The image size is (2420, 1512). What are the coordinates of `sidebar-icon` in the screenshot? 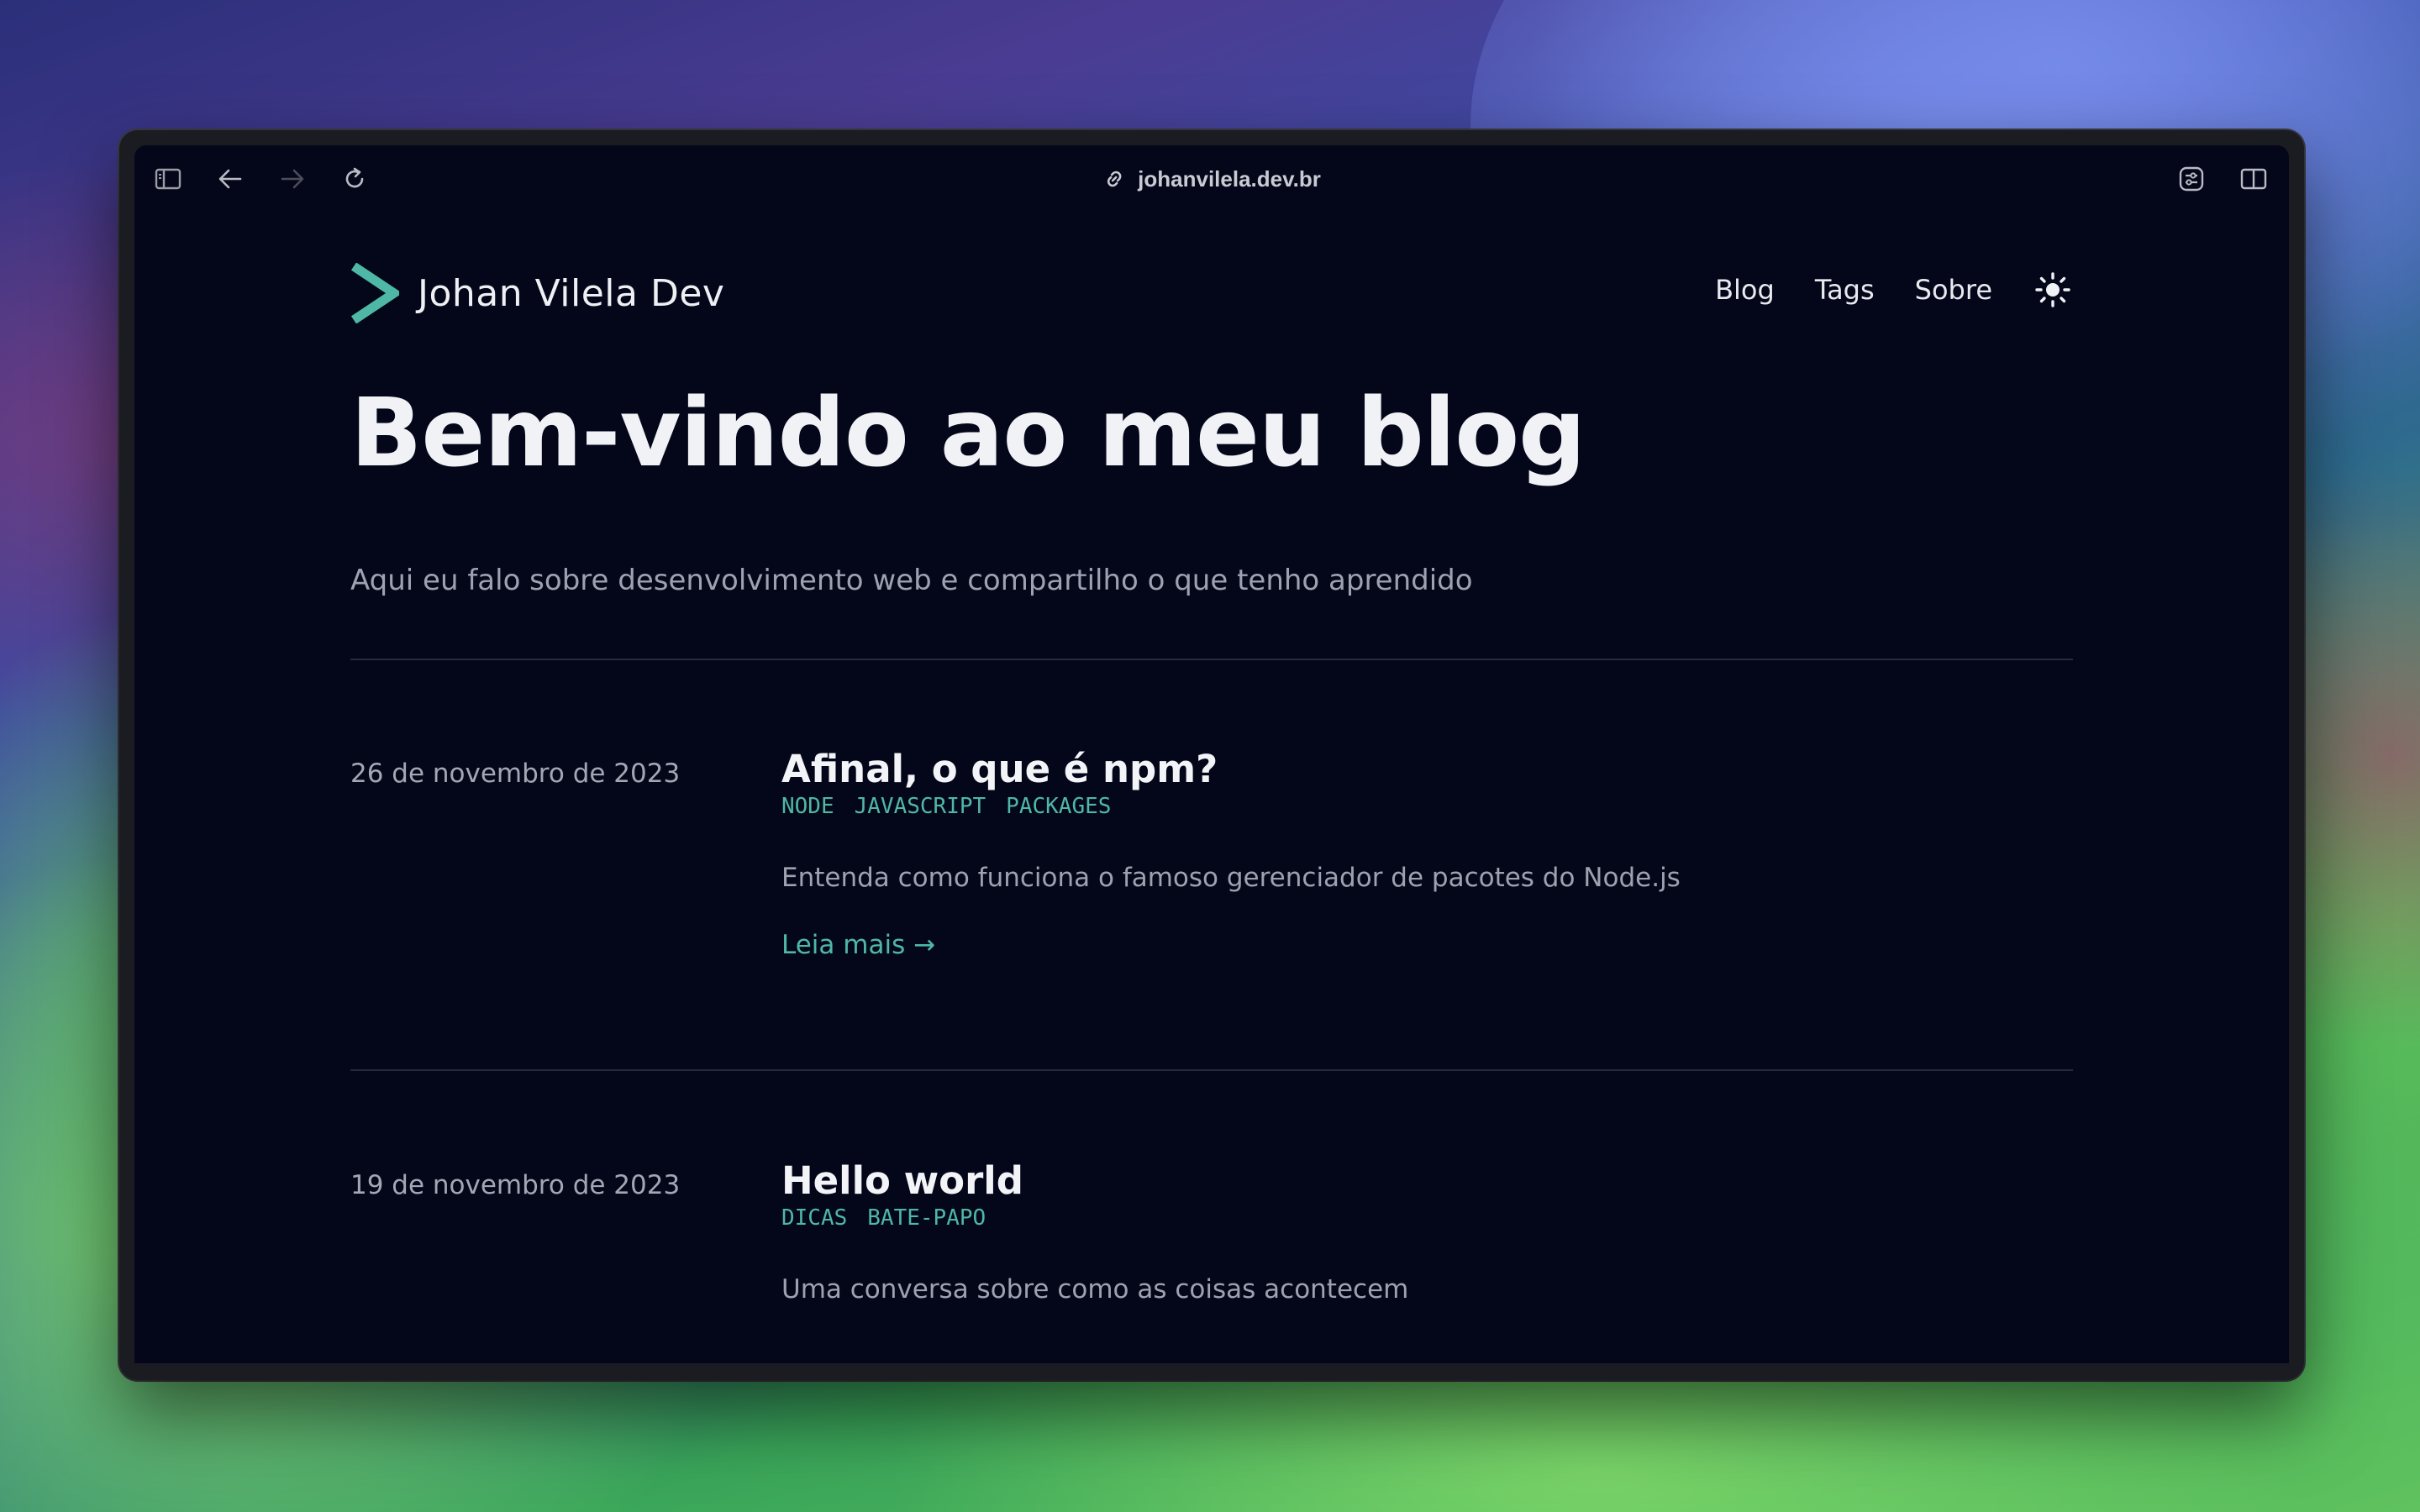 It's located at (168, 179).